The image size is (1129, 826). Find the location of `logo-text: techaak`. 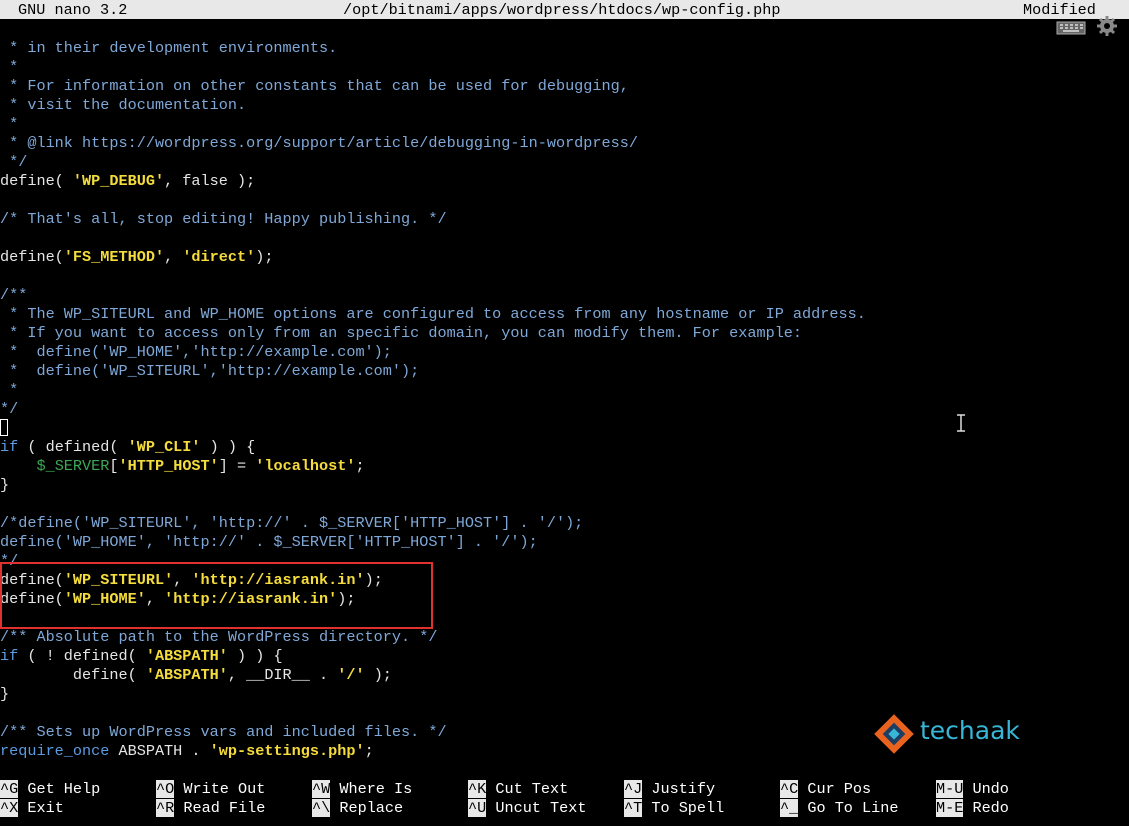

logo-text: techaak is located at coordinates (970, 730).